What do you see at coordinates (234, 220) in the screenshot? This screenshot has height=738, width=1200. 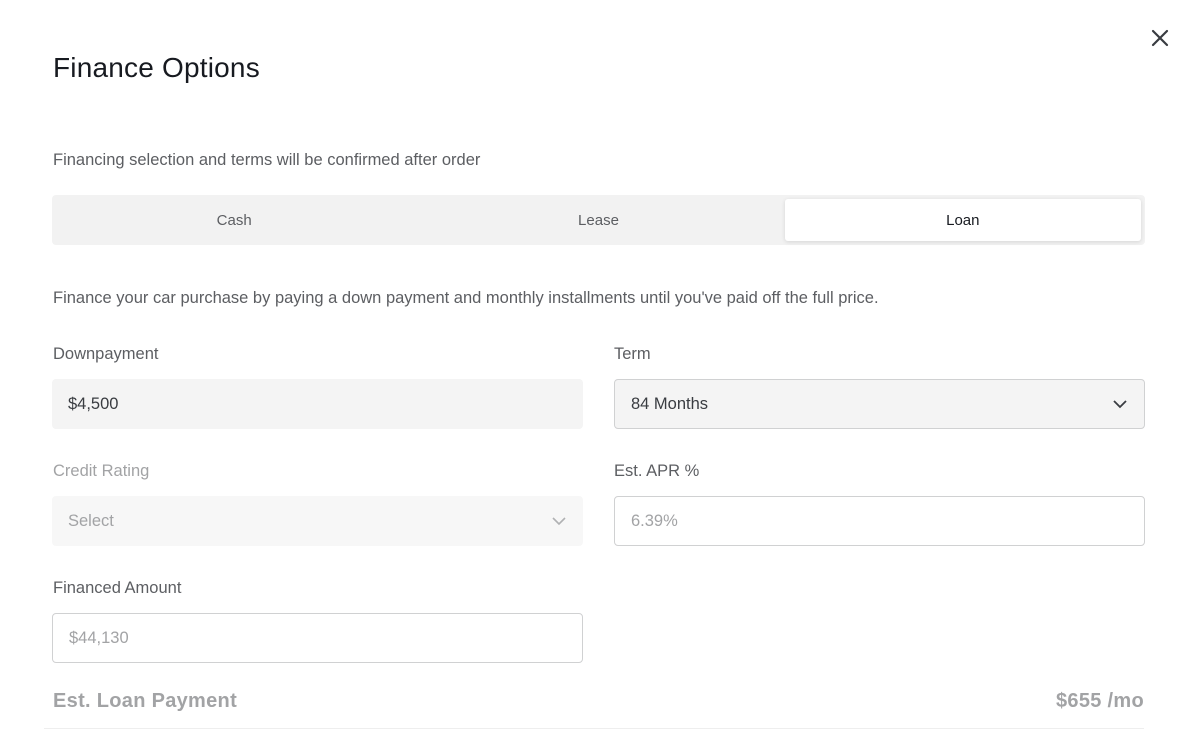 I see `tab-cash: Cash` at bounding box center [234, 220].